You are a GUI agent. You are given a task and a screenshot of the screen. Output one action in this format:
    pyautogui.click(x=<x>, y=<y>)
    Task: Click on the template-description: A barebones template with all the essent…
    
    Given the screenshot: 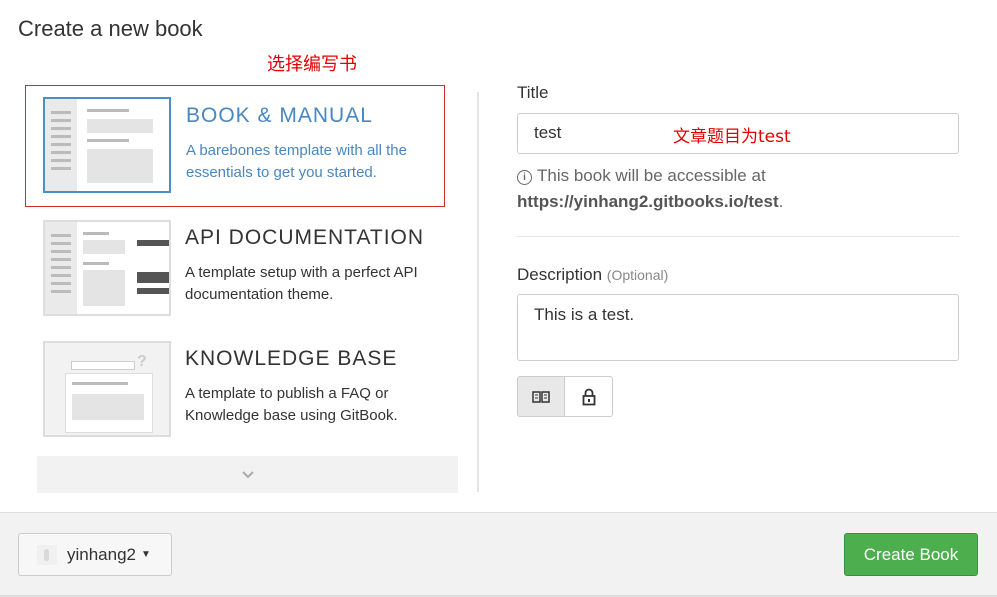 What is the action you would take?
    pyautogui.click(x=296, y=161)
    